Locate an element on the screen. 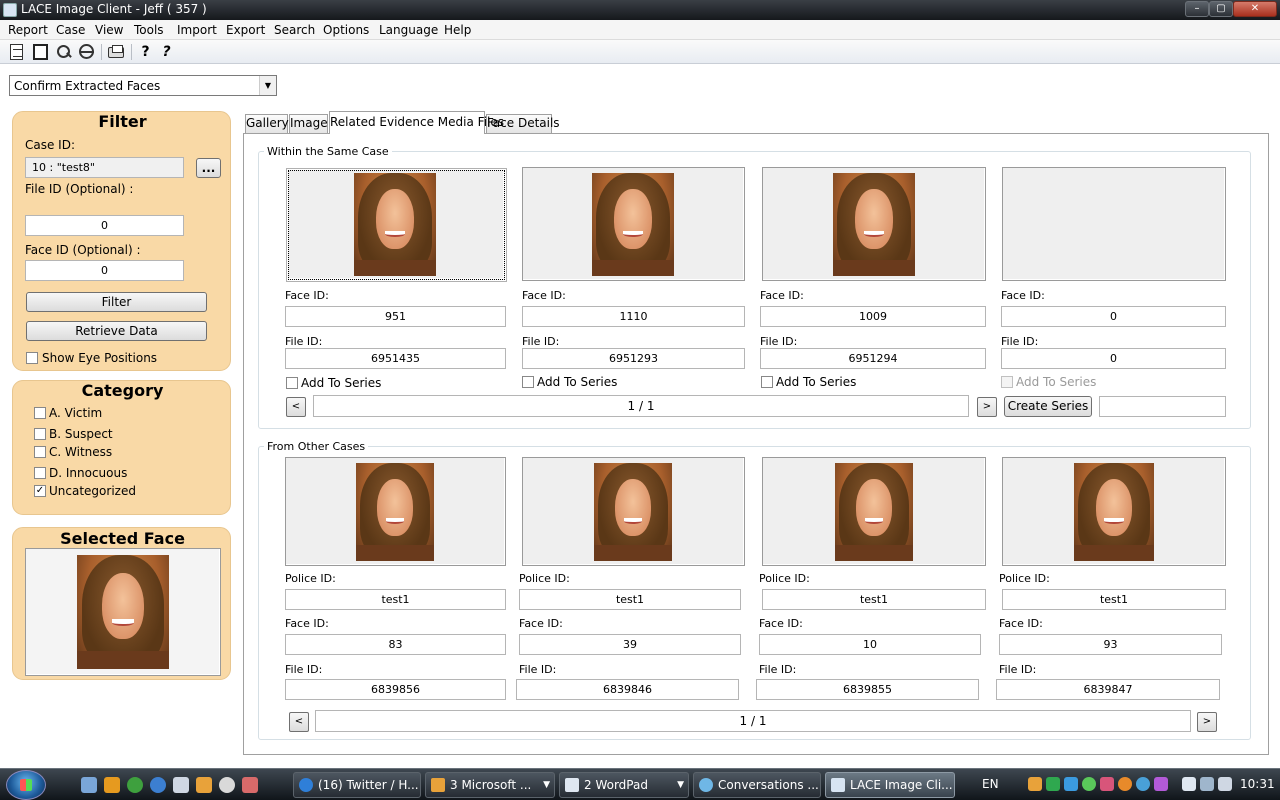 This screenshot has height=800, width=1280. network-icon is located at coordinates (1071, 784).